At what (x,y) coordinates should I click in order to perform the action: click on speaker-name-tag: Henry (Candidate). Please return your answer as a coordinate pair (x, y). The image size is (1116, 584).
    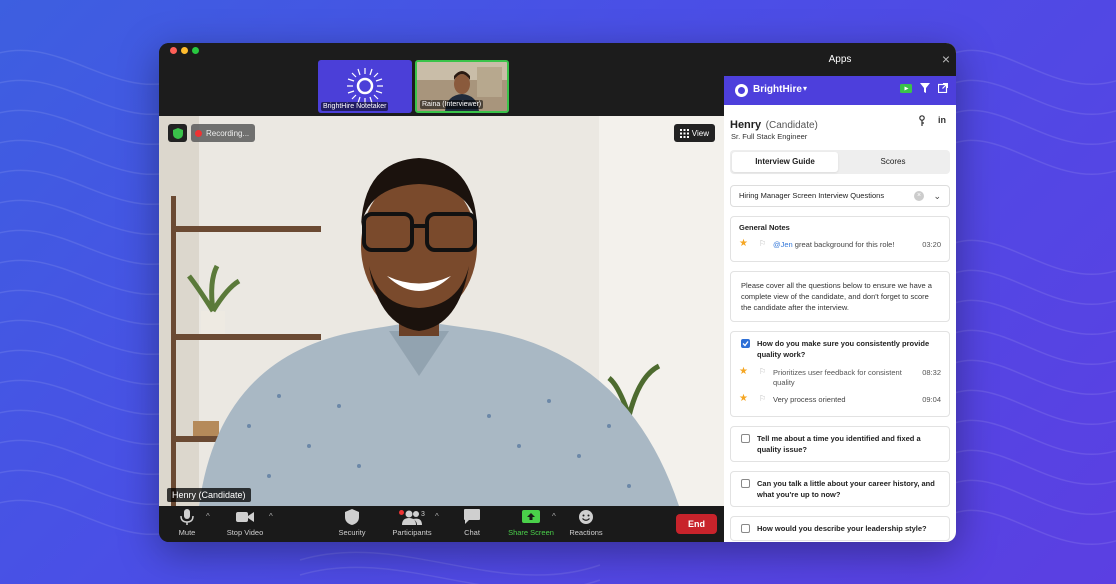
    Looking at the image, I should click on (209, 495).